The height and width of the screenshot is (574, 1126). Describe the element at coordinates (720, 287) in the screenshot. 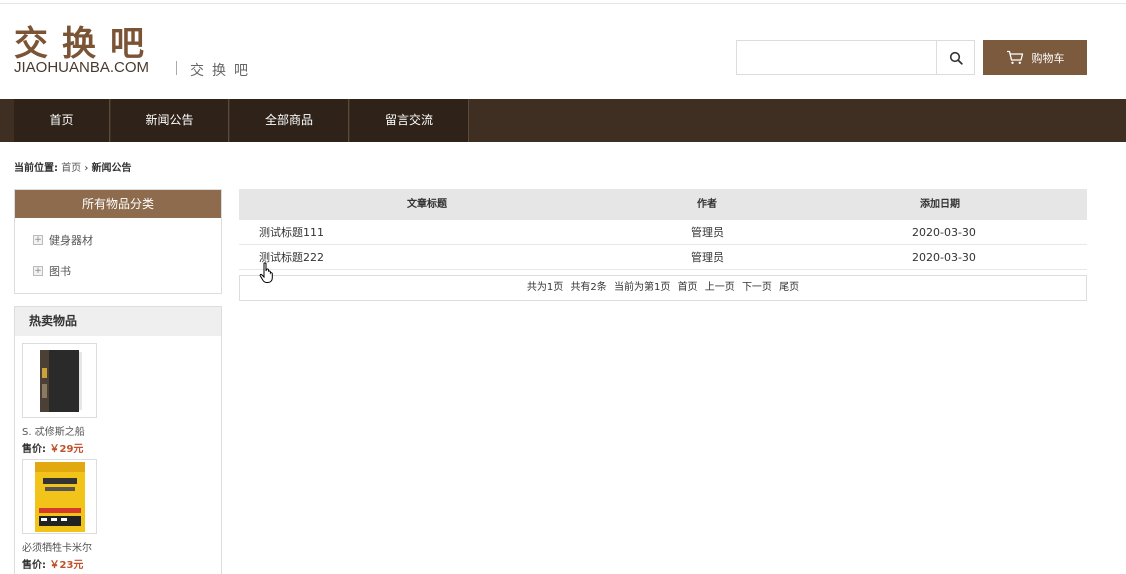

I see `pager-prev-link: 上一页` at that location.